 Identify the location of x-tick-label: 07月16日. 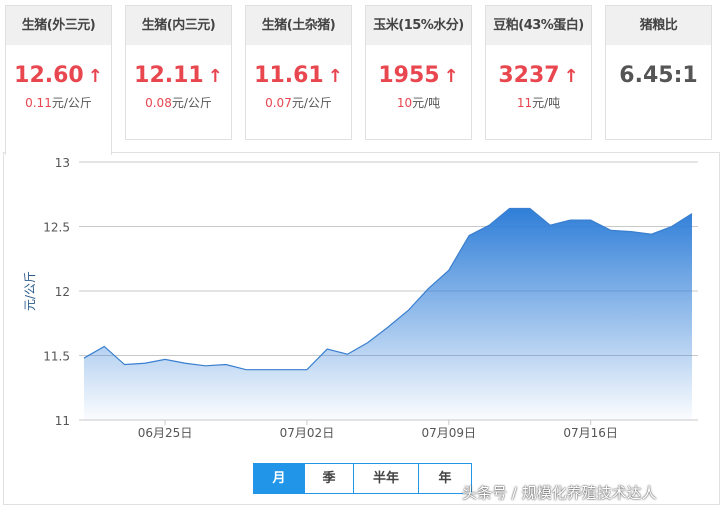
(590, 433).